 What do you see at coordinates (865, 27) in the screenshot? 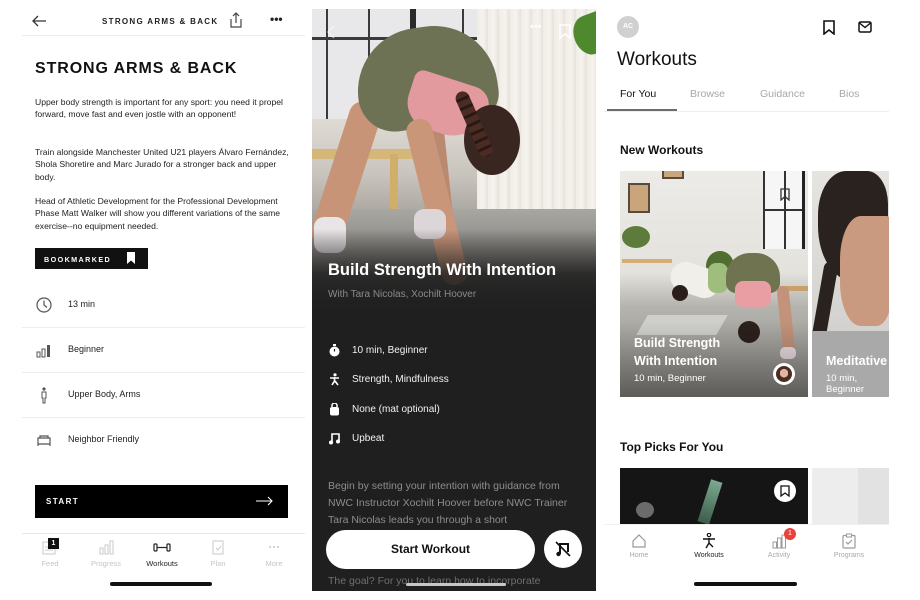
I see `inbox-icon` at bounding box center [865, 27].